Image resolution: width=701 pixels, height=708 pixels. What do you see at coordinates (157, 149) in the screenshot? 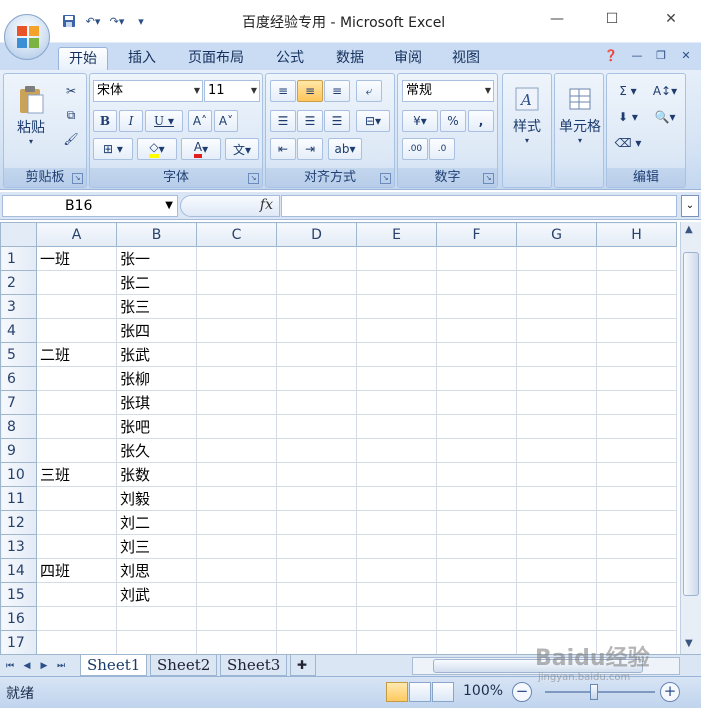
I see `fill-color-icon: ◇ ▾` at bounding box center [157, 149].